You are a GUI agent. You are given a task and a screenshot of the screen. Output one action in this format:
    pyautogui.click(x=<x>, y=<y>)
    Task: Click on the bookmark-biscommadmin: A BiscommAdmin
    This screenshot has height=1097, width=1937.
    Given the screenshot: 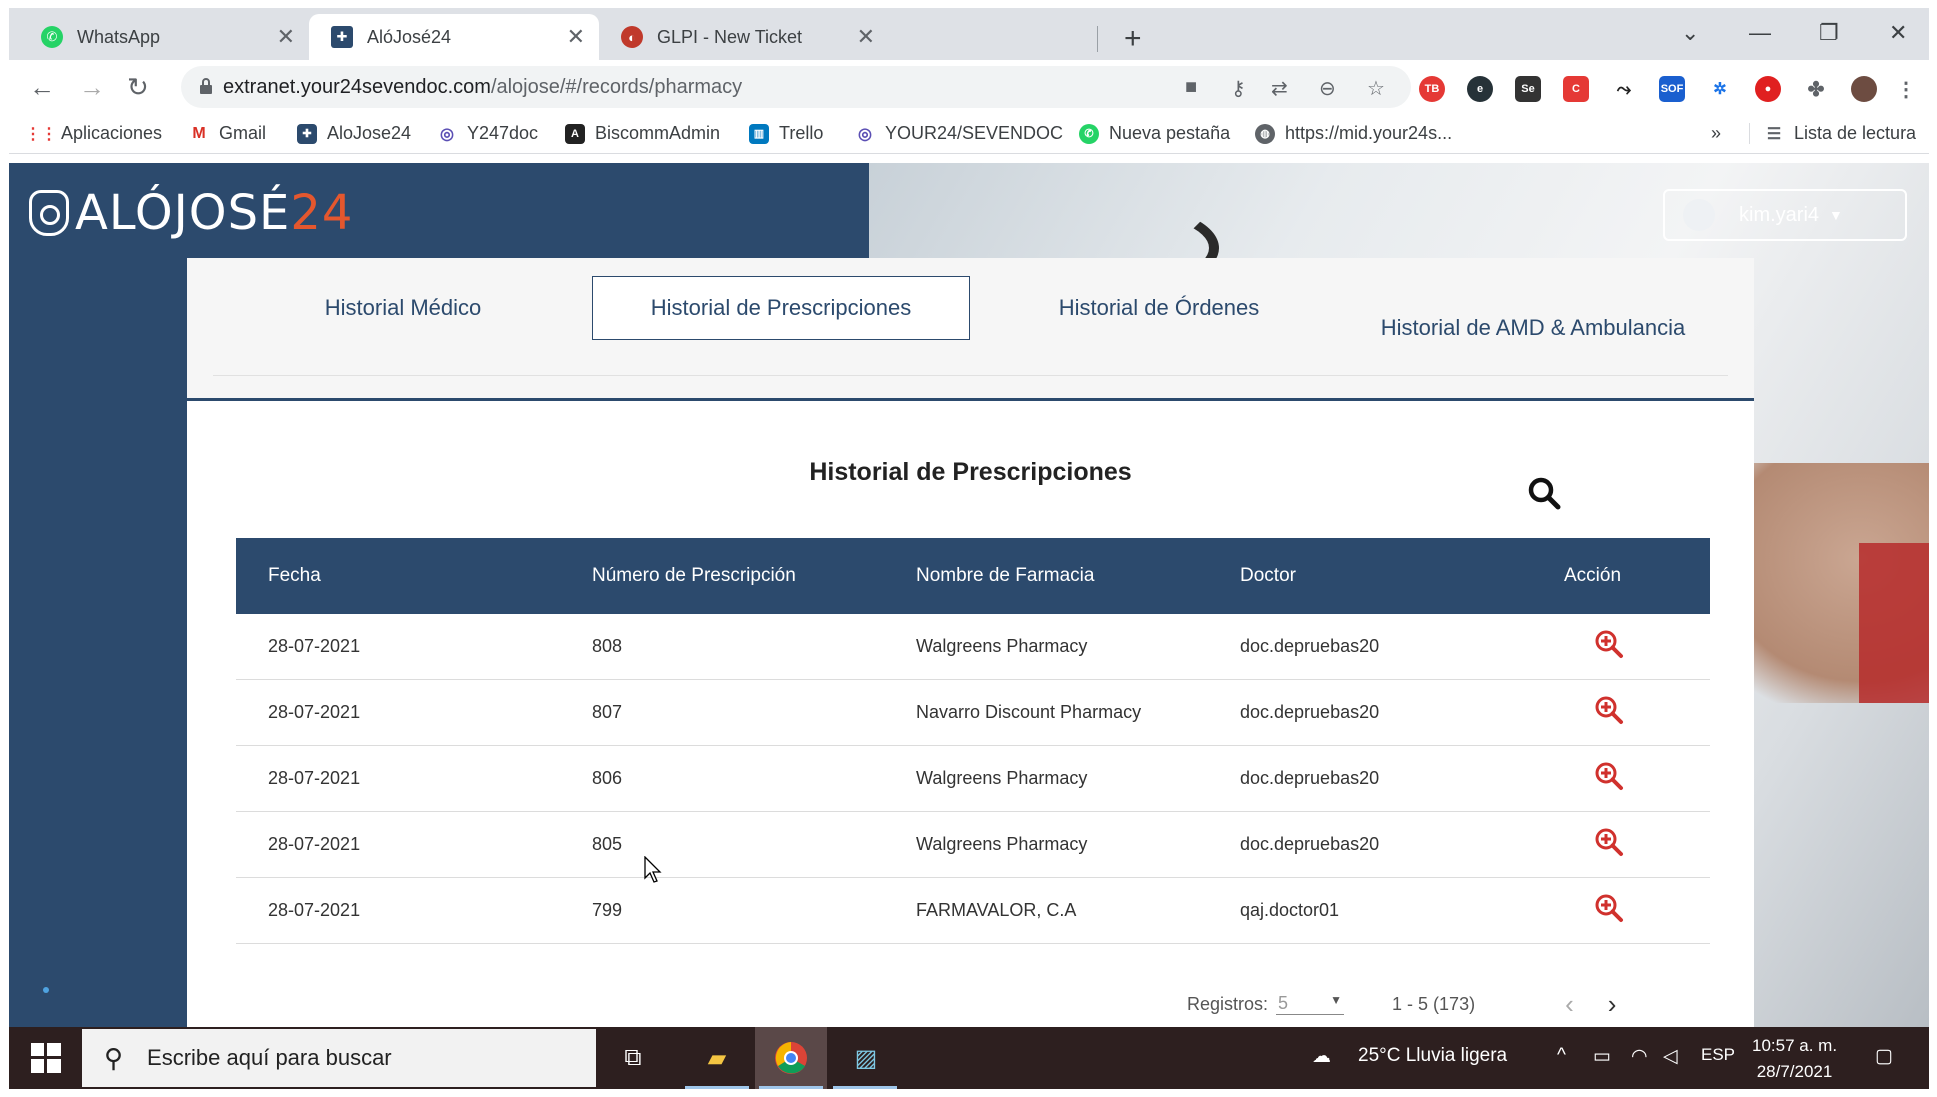 What is the action you would take?
    pyautogui.click(x=642, y=133)
    